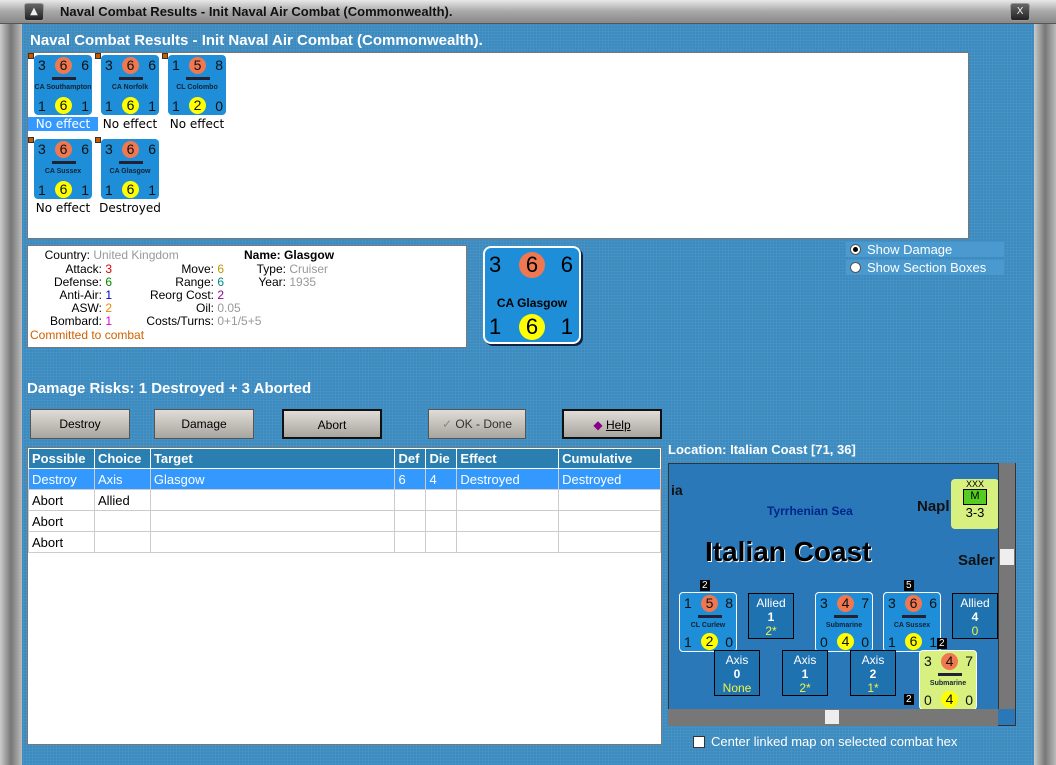  What do you see at coordinates (805, 660) in the screenshot?
I see `box-side: Axis` at bounding box center [805, 660].